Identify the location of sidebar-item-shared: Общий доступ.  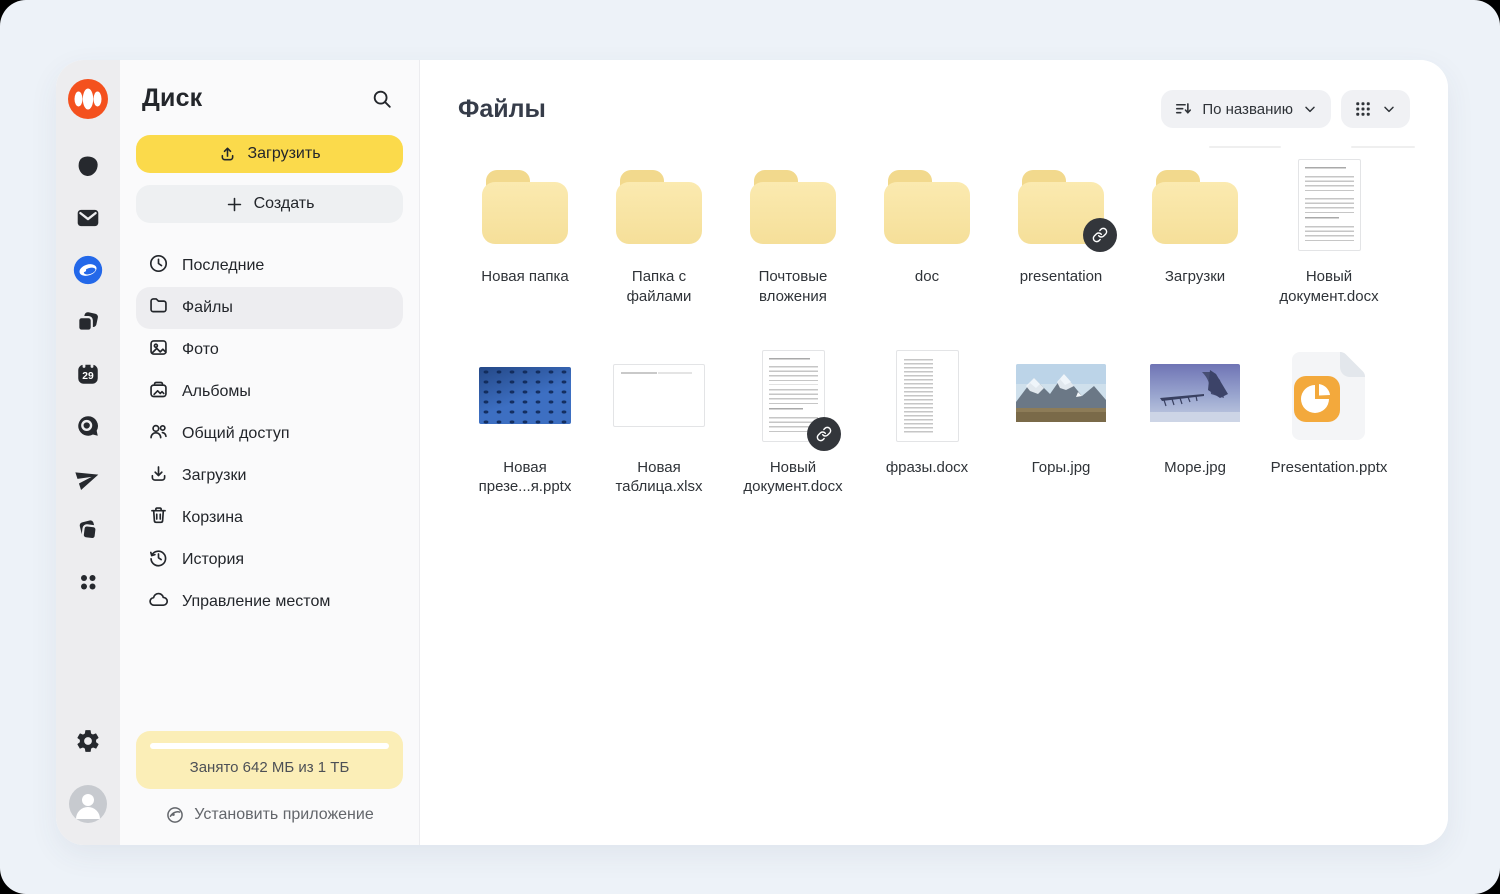
(269, 434).